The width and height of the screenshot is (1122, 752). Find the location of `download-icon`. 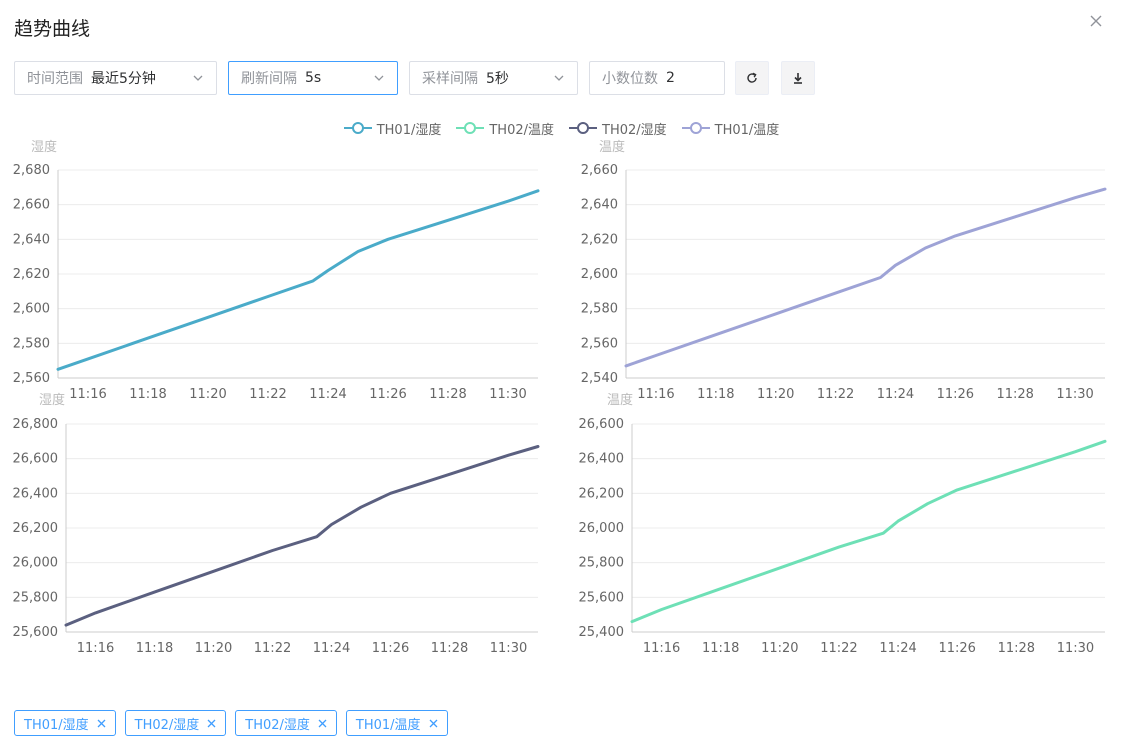

download-icon is located at coordinates (798, 78).